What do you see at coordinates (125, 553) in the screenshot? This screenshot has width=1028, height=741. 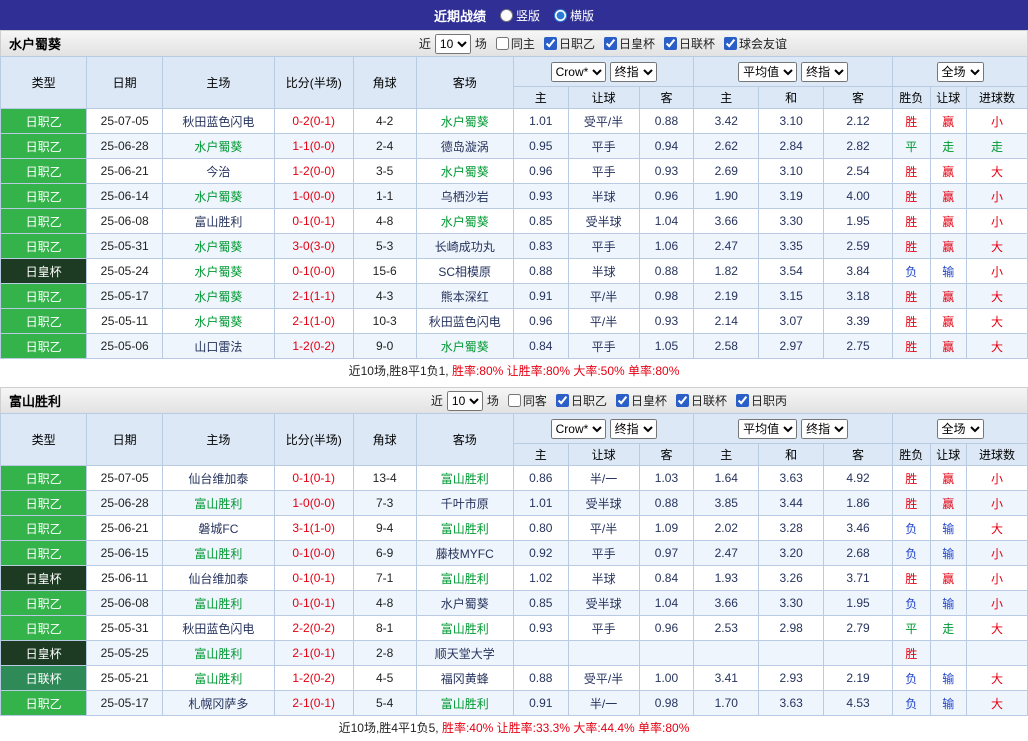 I see `date-cell: 25-06-15` at bounding box center [125, 553].